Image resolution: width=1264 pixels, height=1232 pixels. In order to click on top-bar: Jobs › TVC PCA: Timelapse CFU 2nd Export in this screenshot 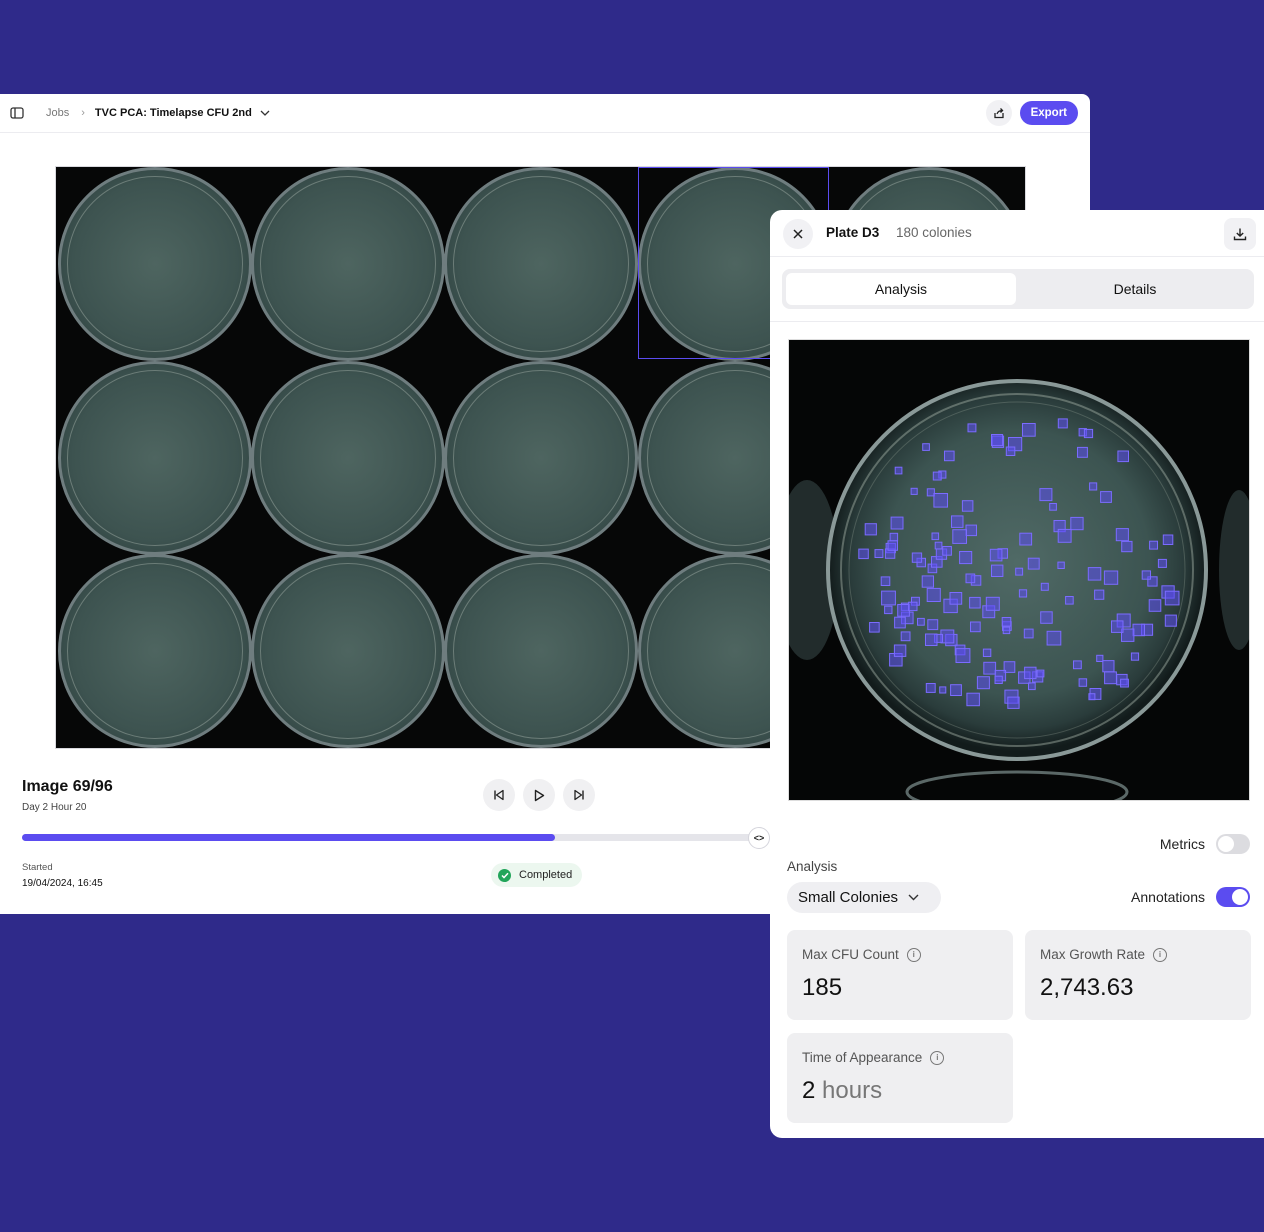, I will do `click(545, 113)`.